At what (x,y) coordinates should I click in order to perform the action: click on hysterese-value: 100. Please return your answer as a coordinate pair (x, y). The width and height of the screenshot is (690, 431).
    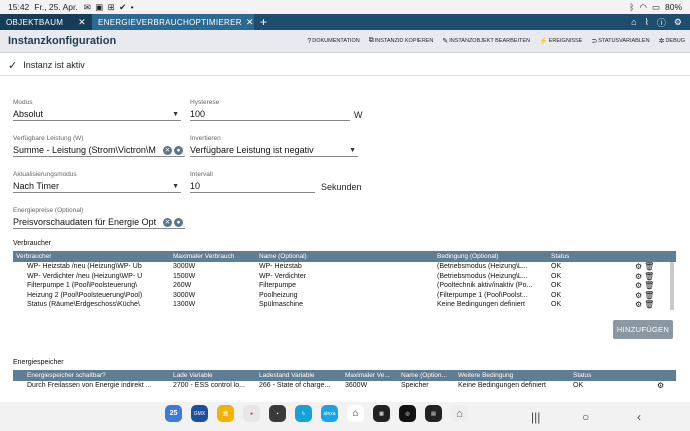
    Looking at the image, I should click on (198, 114).